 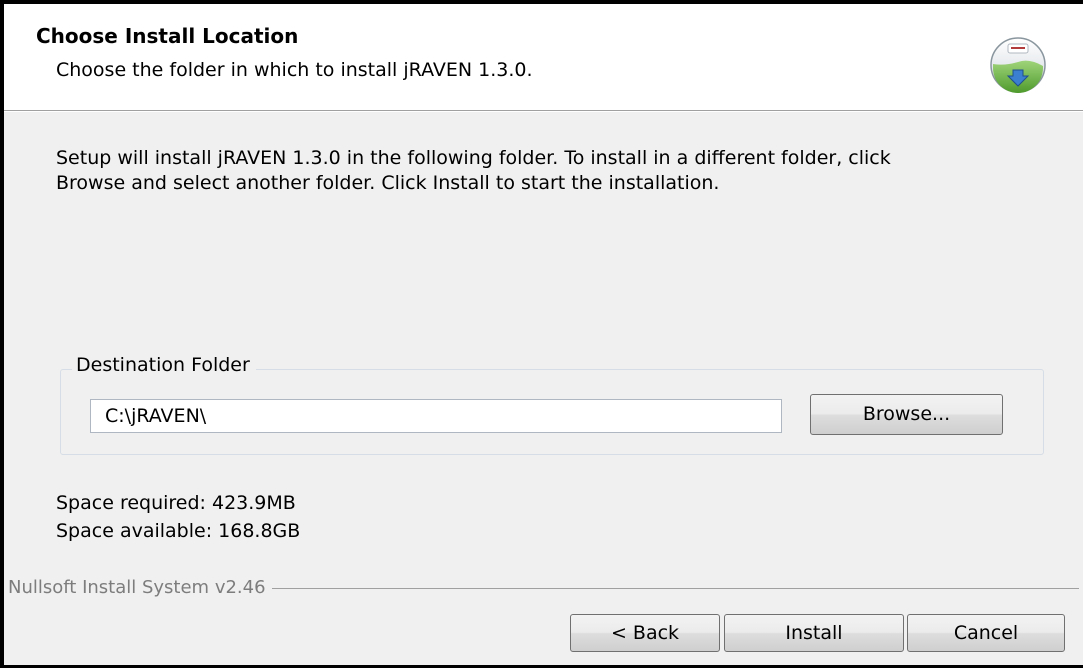 I want to click on install-button: Install, so click(x=814, y=633).